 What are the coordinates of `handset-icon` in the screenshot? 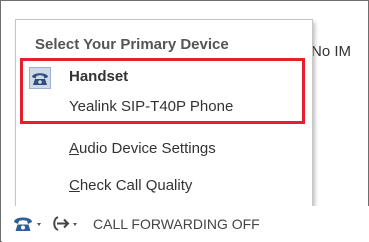 It's located at (40, 78).